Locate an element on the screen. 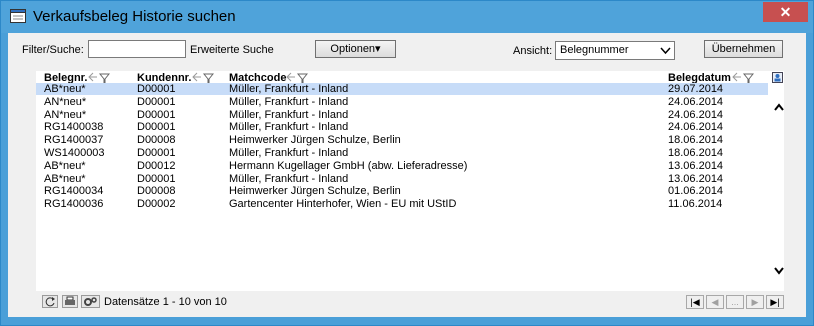 The image size is (814, 326). cell-belegdatum: 29.07.2014 is located at coordinates (696, 89).